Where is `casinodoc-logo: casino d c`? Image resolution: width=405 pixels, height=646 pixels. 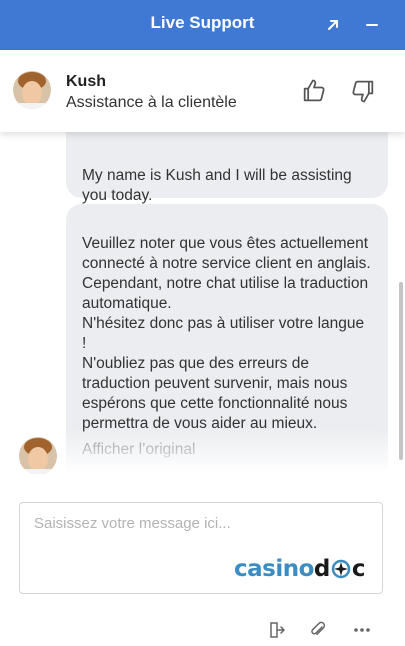
casinodoc-logo: casino d c is located at coordinates (300, 569).